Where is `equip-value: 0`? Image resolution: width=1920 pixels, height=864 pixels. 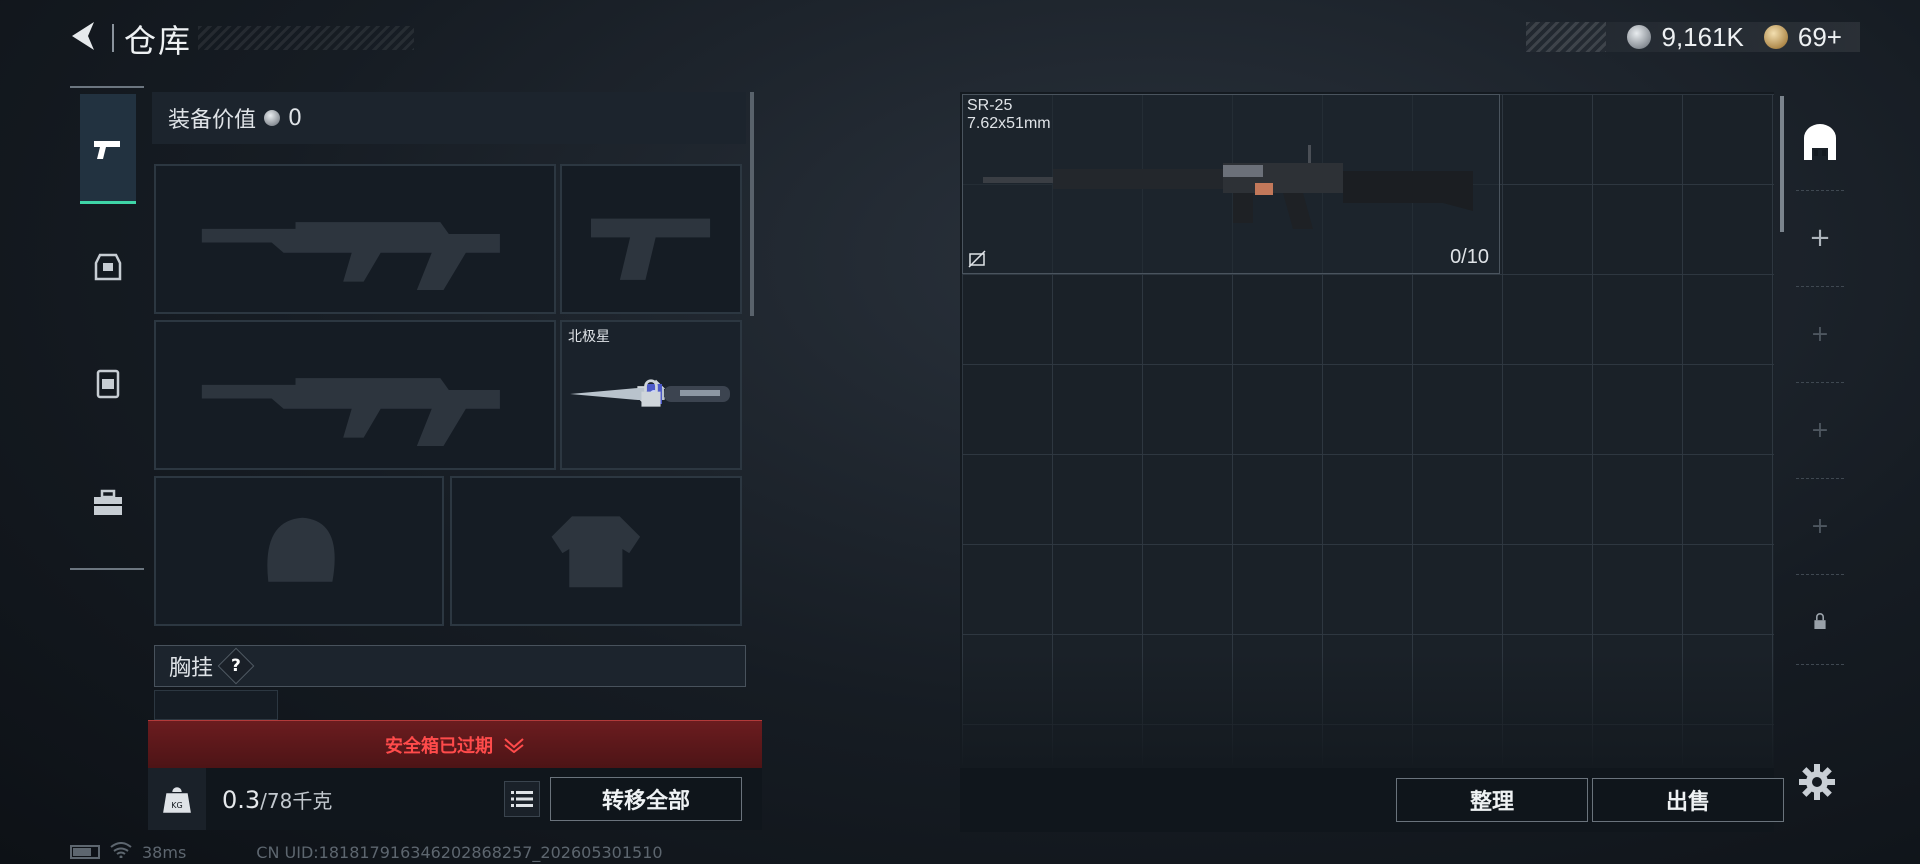
equip-value: 0 is located at coordinates (295, 118).